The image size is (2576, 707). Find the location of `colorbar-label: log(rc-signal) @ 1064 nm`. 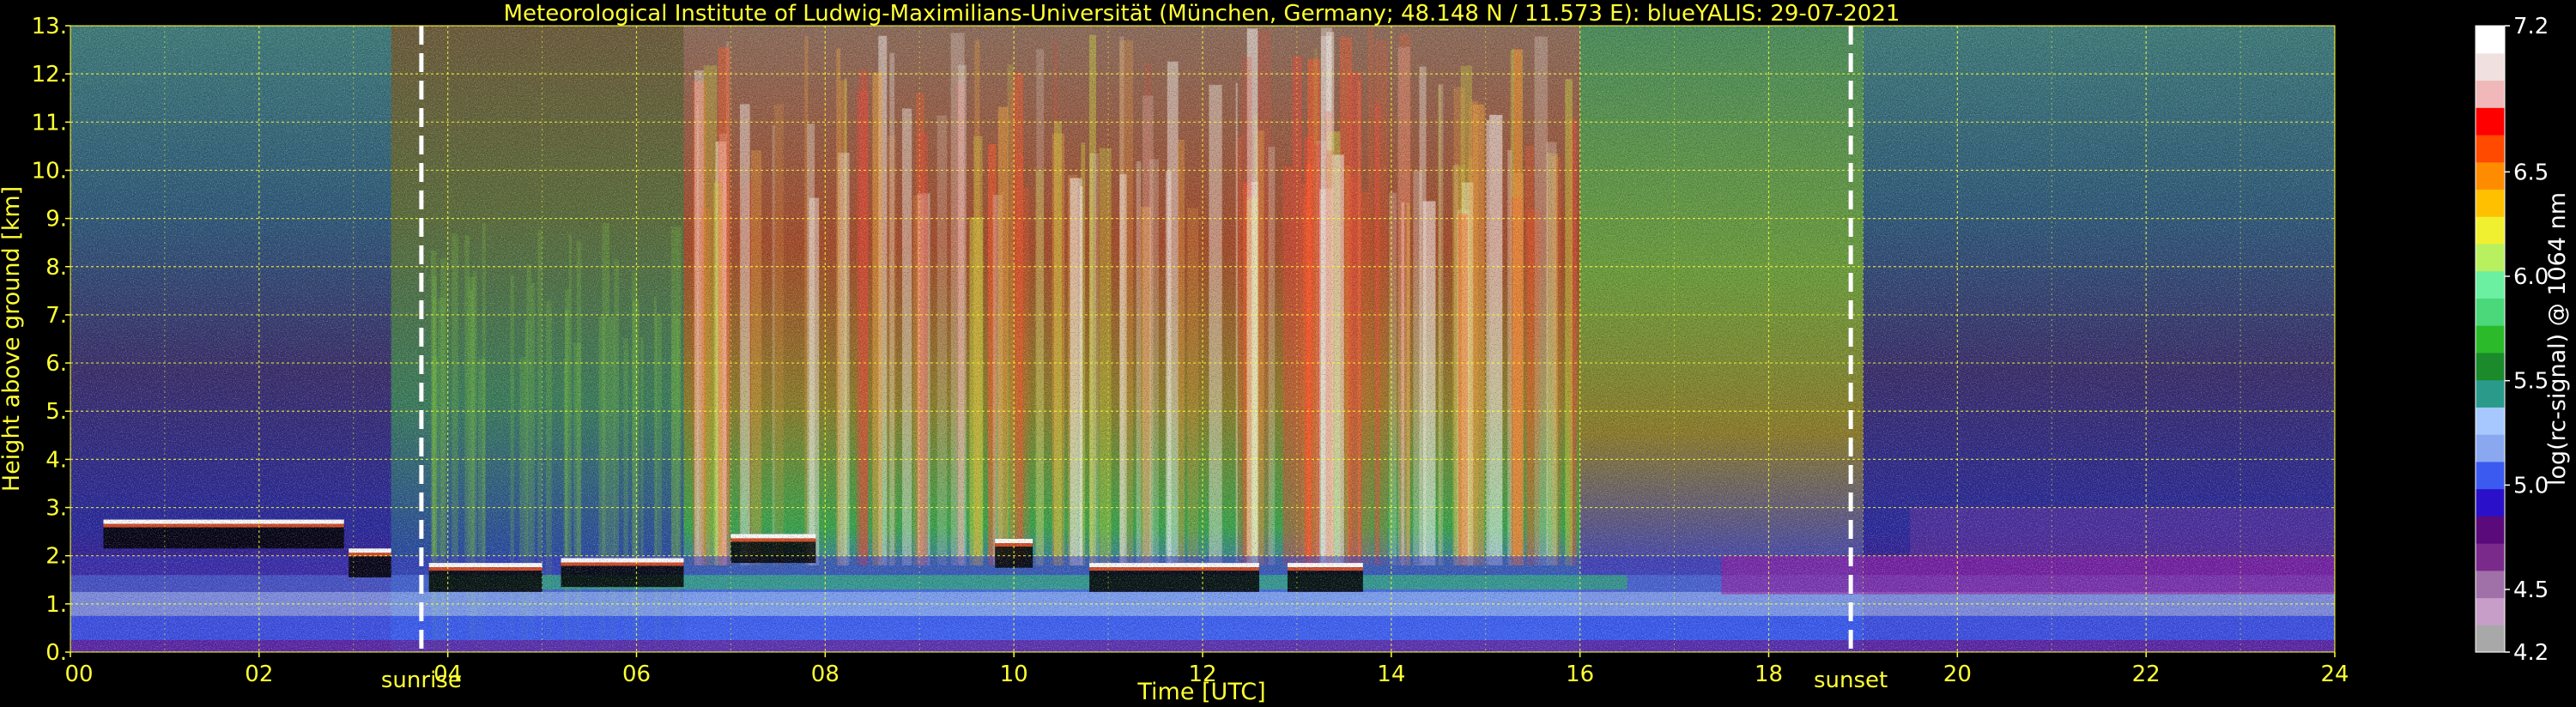

colorbar-label: log(rc-signal) @ 1064 nm is located at coordinates (2557, 339).